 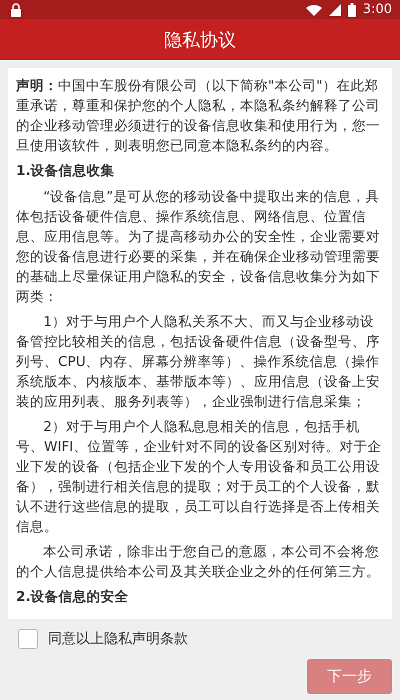 I want to click on agreement-paragraph: 本公司承诺，除非出于您自己的意愿，本公司不会将您的个人信息提供给本公司及其关联企业之外的任何第三方。, so click(x=198, y=562).